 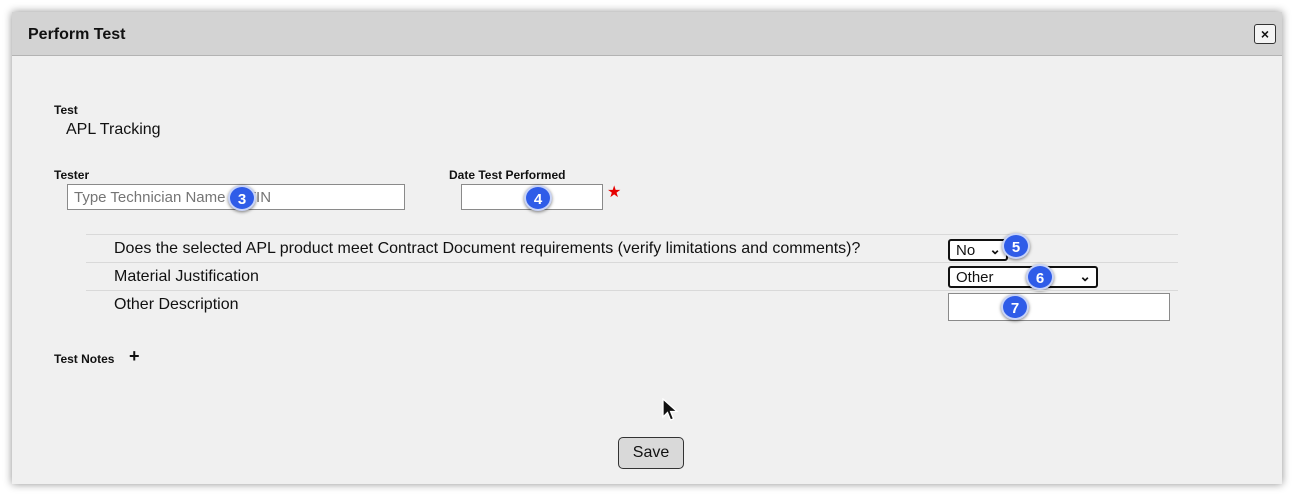 I want to click on step-badge-6: 6, so click(x=1040, y=277).